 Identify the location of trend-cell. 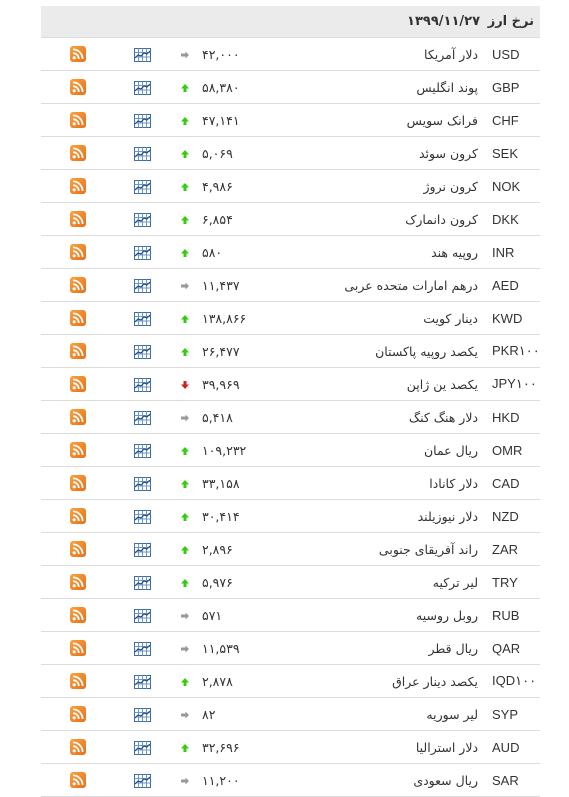
(185, 450).